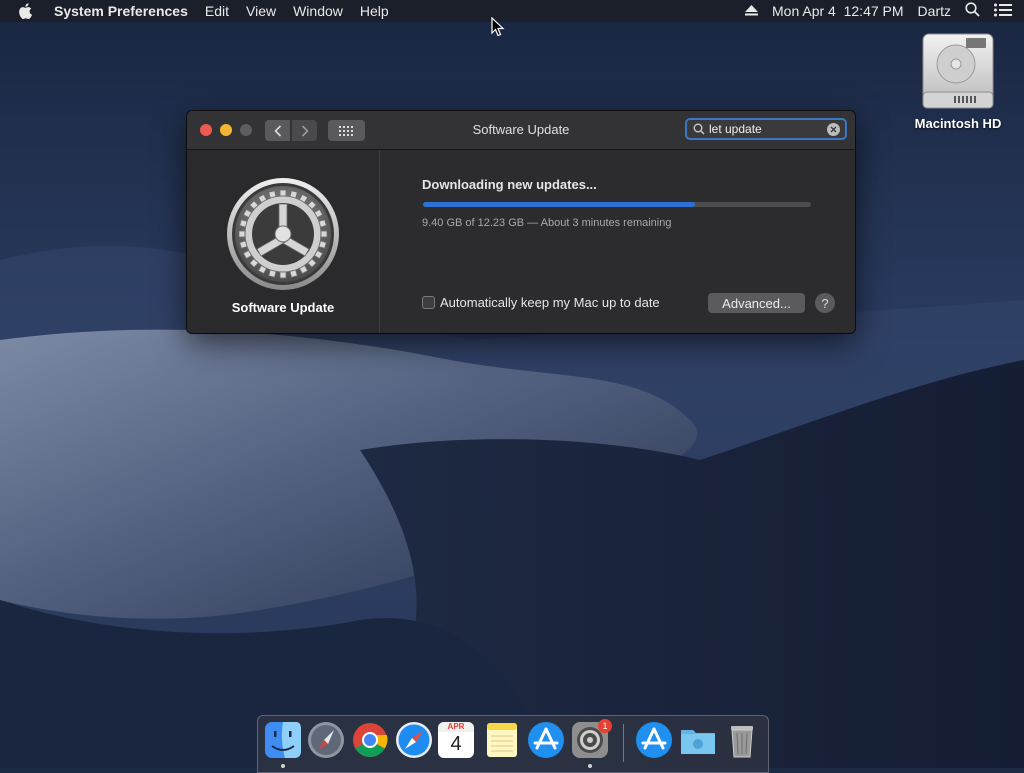 This screenshot has height=773, width=1024. Describe the element at coordinates (28, 11) in the screenshot. I see `apple-menu-icon` at that location.